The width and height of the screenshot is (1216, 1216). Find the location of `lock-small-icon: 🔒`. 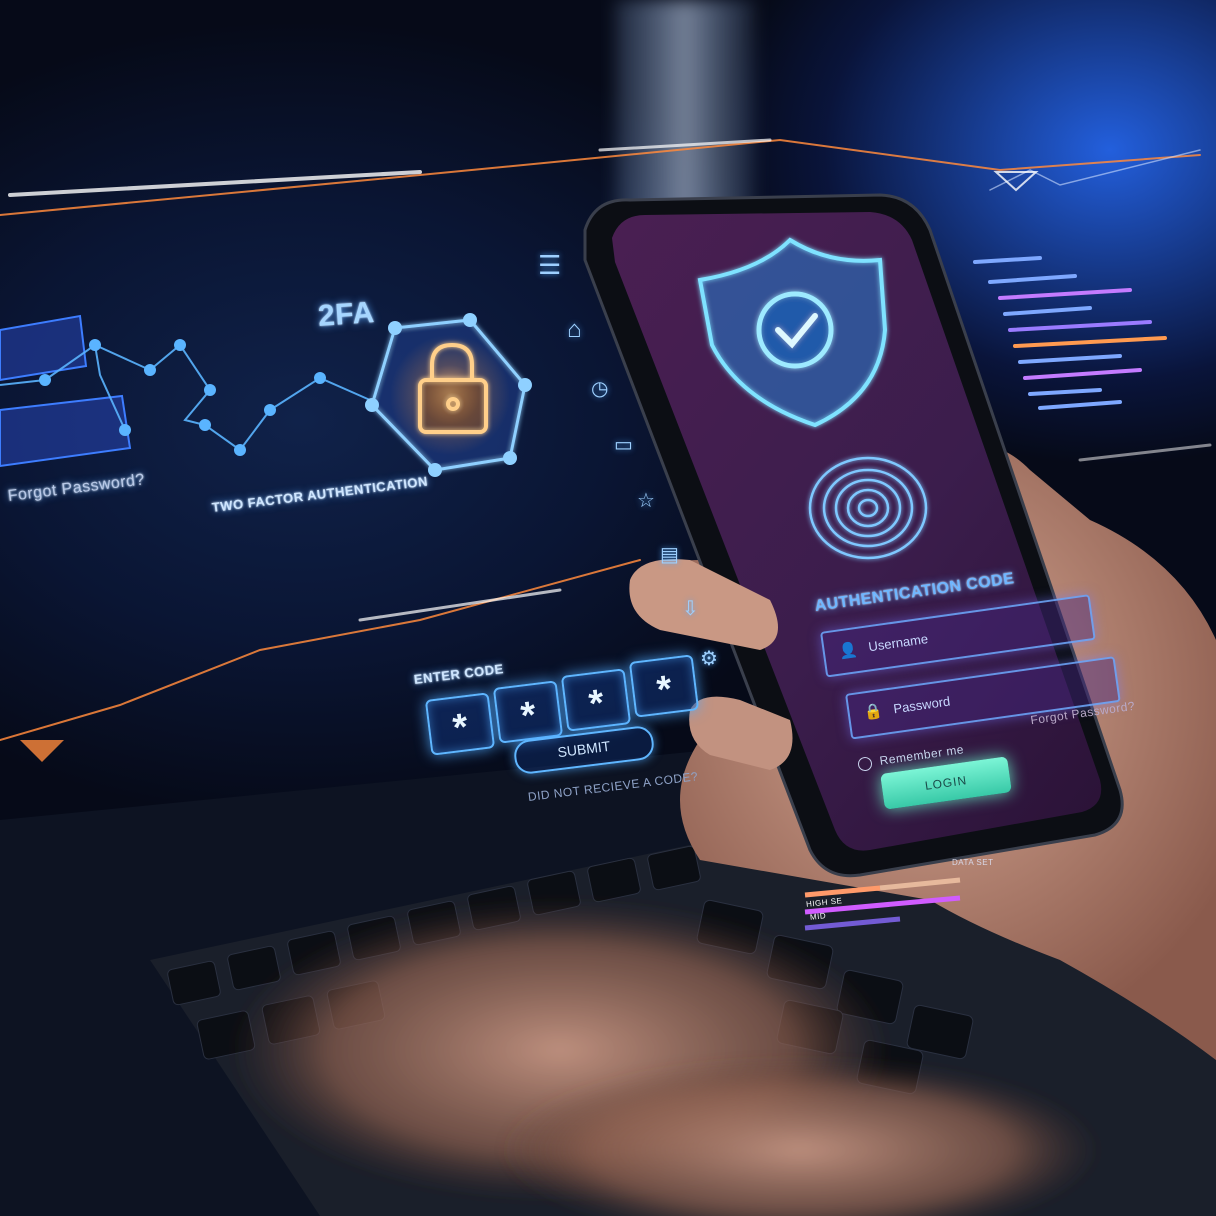

lock-small-icon: 🔒 is located at coordinates (873, 712).